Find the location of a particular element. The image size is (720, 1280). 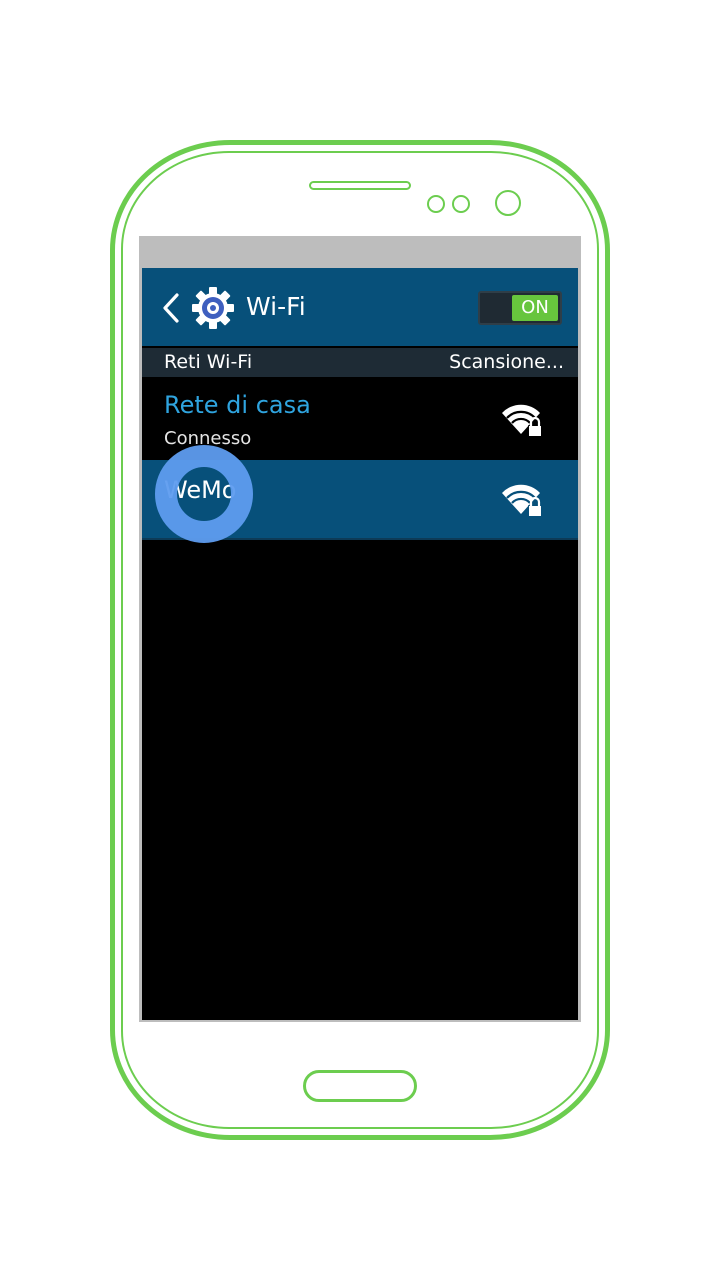

chevron-left-icon is located at coordinates (171, 308).